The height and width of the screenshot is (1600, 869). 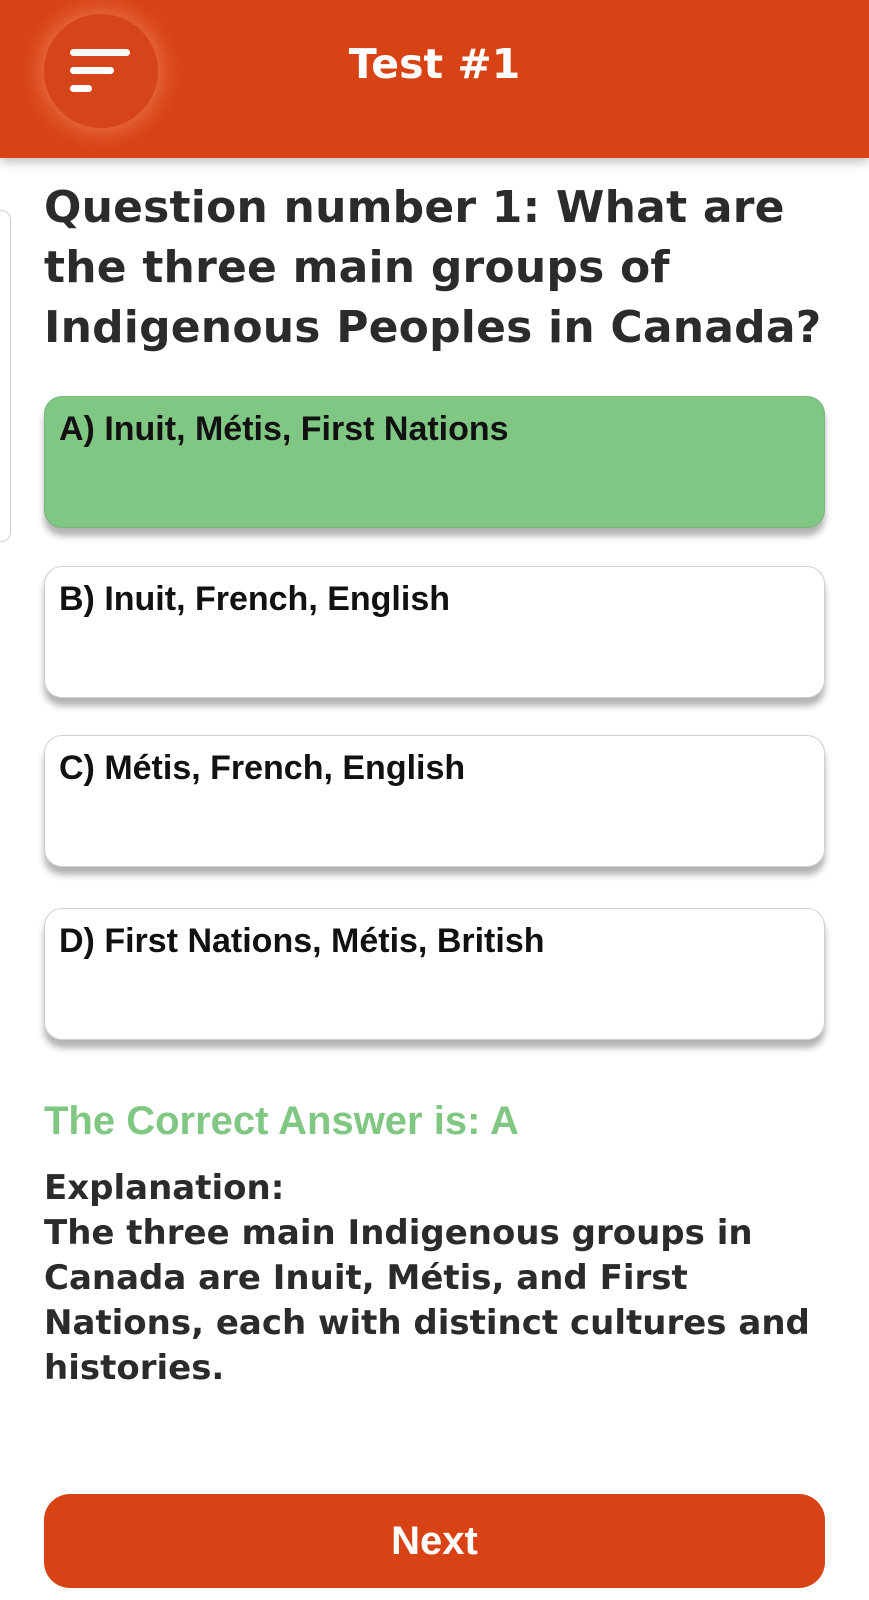 What do you see at coordinates (434, 632) in the screenshot?
I see `answer-option-b: B) Inuit, French, English` at bounding box center [434, 632].